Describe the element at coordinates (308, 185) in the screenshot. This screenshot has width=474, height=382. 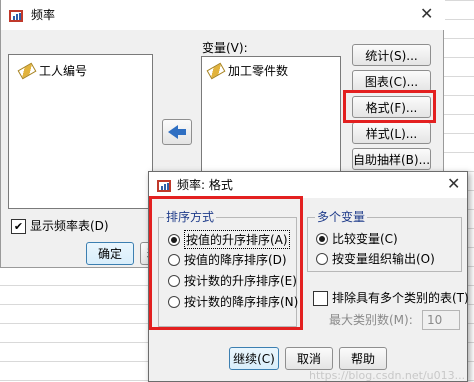
I see `format-dialog-titlebar: 频率: 格式 ✕` at that location.